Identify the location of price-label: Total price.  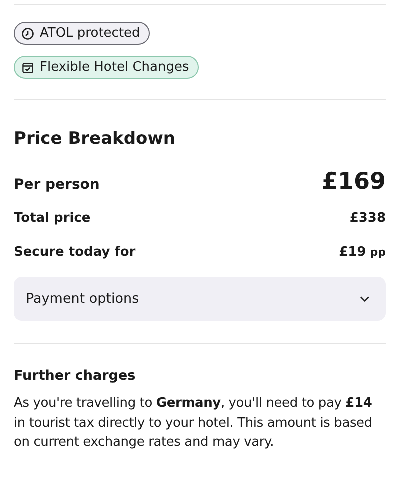
(52, 218).